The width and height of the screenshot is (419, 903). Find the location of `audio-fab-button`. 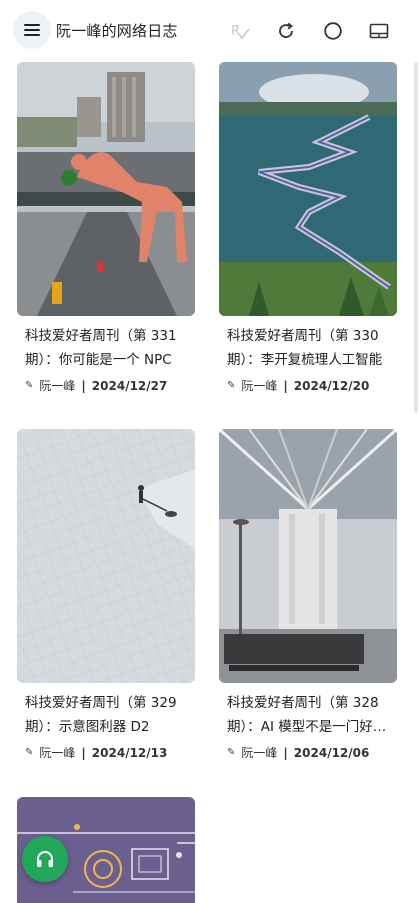

audio-fab-button is located at coordinates (45, 859).